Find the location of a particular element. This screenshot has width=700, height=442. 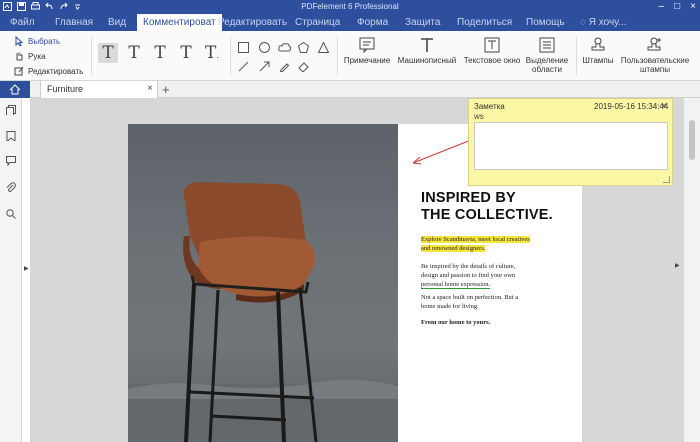

custom-stamps-tool: Пользовательские штампы is located at coordinates (655, 55).